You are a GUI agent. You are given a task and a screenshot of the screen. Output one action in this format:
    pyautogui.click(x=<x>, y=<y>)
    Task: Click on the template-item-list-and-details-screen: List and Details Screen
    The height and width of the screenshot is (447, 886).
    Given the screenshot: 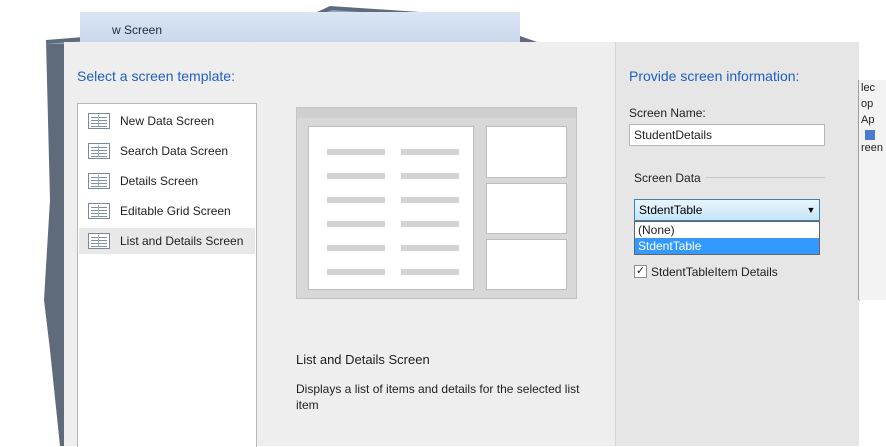 What is the action you would take?
    pyautogui.click(x=167, y=241)
    